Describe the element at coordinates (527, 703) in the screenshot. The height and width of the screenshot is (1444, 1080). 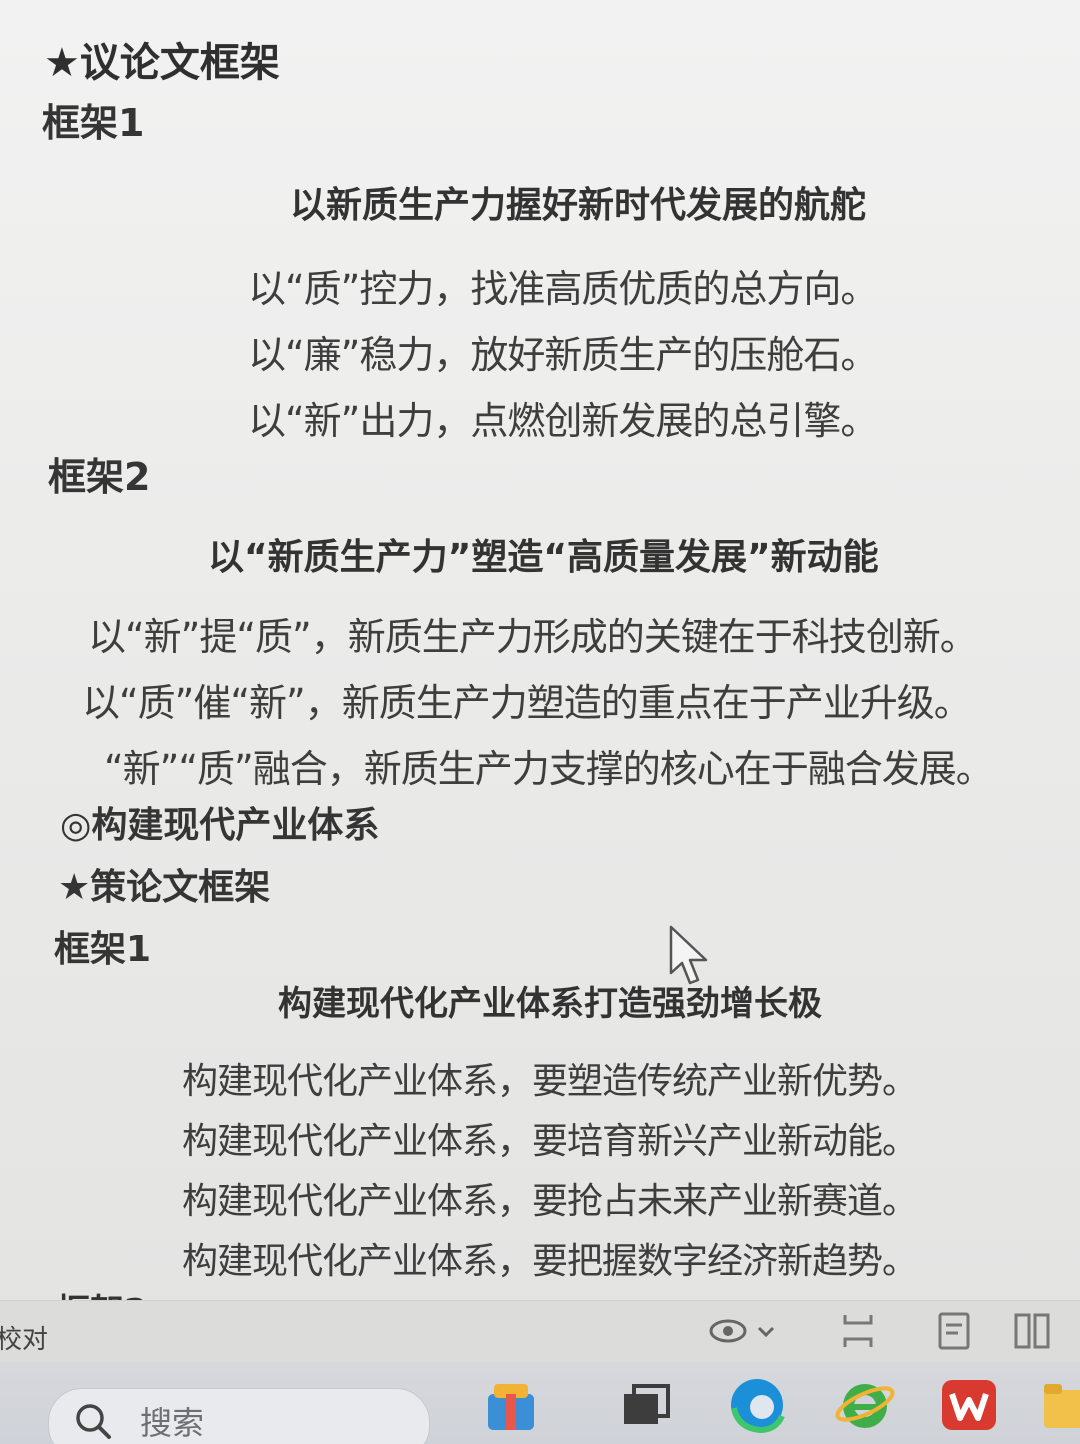
I see `frame2-line-2: 以“质”催“新”，新质生产力塑造的重点在于产业升级。` at that location.